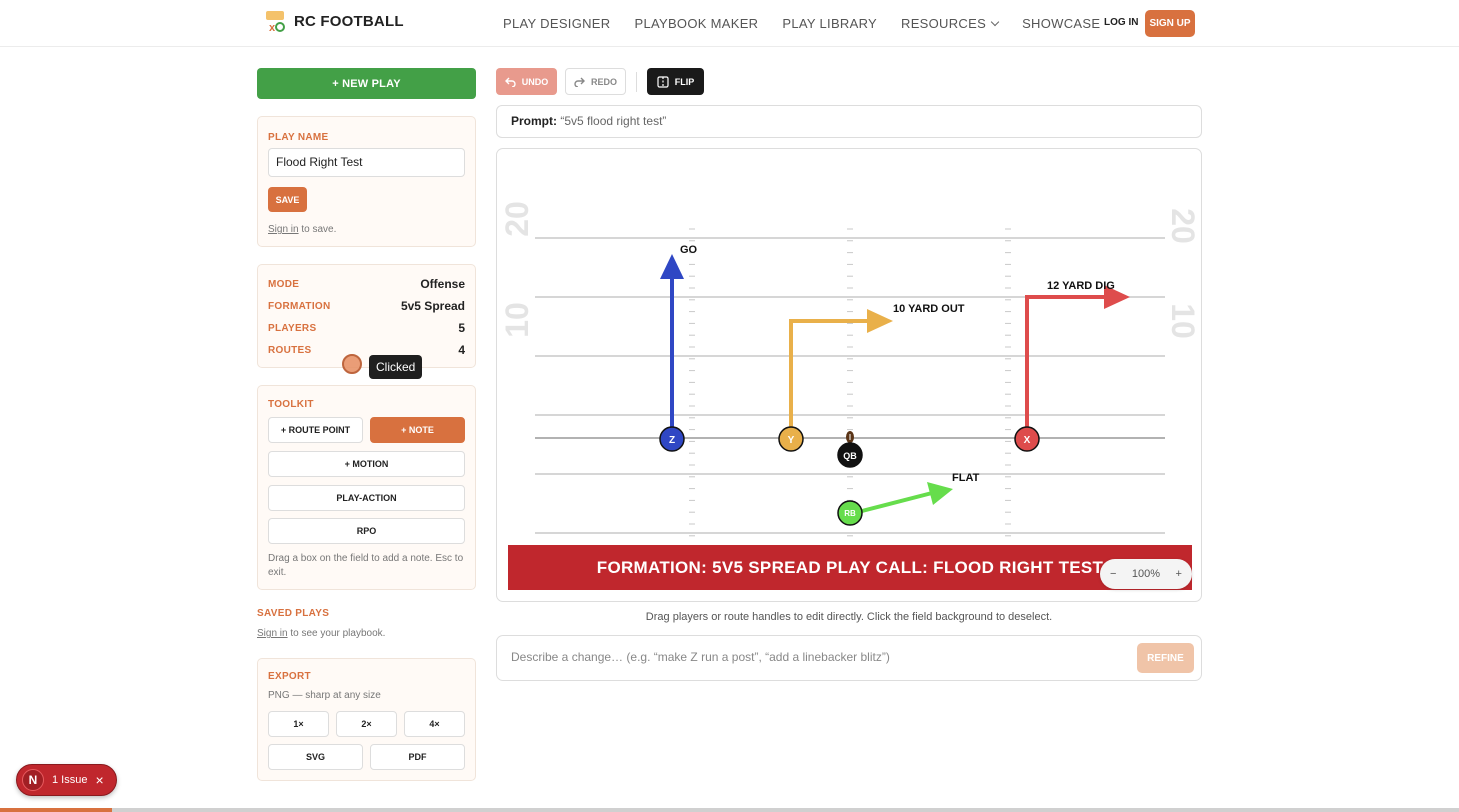  Describe the element at coordinates (290, 350) in the screenshot. I see `stat-routes-label: ROUTES` at that location.